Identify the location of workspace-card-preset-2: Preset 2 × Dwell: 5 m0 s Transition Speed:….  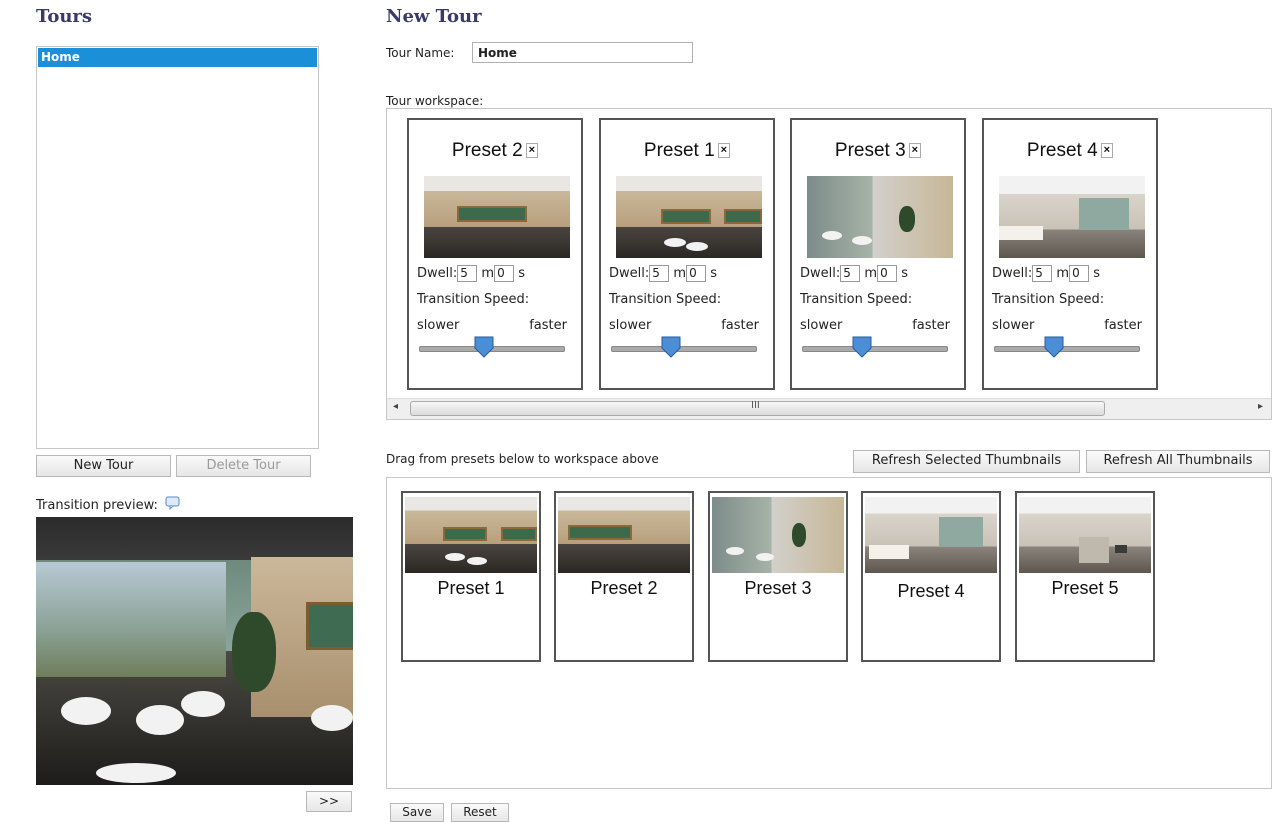
(495, 254).